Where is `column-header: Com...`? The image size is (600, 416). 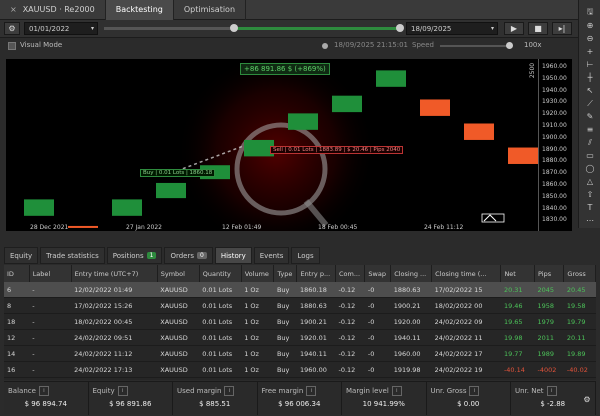
column-header: Com... is located at coordinates (350, 273).